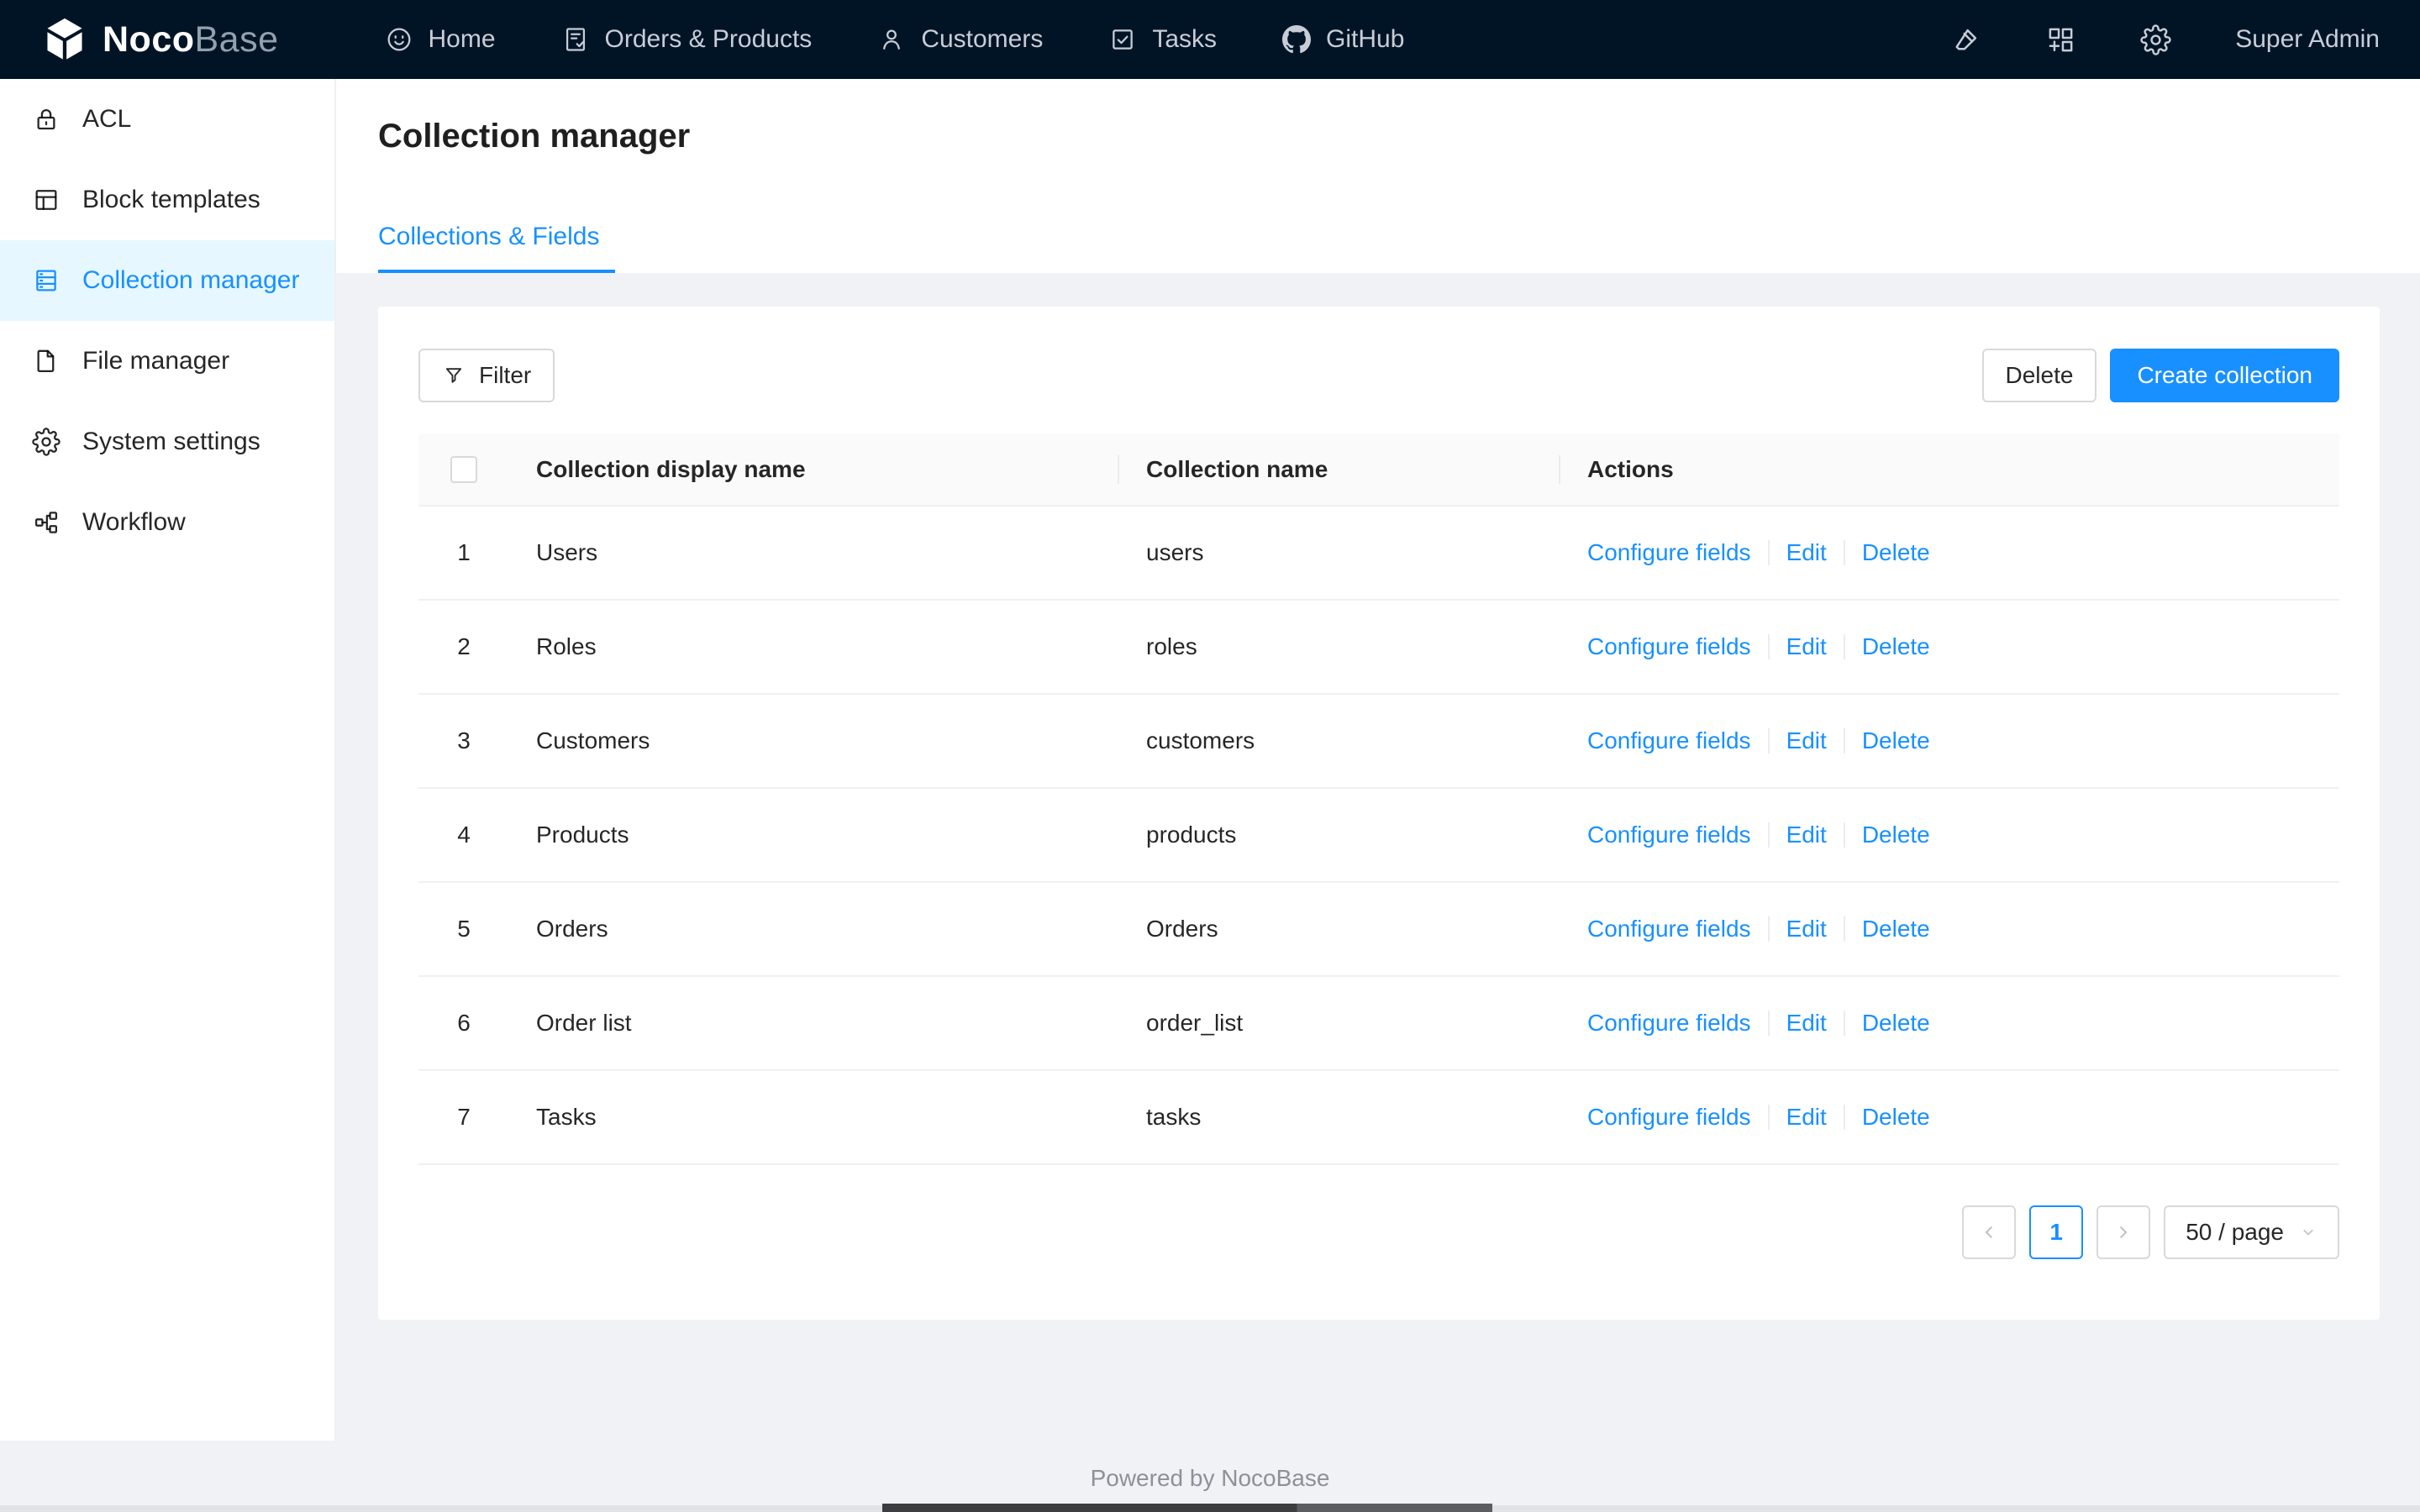 This screenshot has height=1512, width=2420. Describe the element at coordinates (593, 740) in the screenshot. I see `cell-display-name: Customers` at that location.